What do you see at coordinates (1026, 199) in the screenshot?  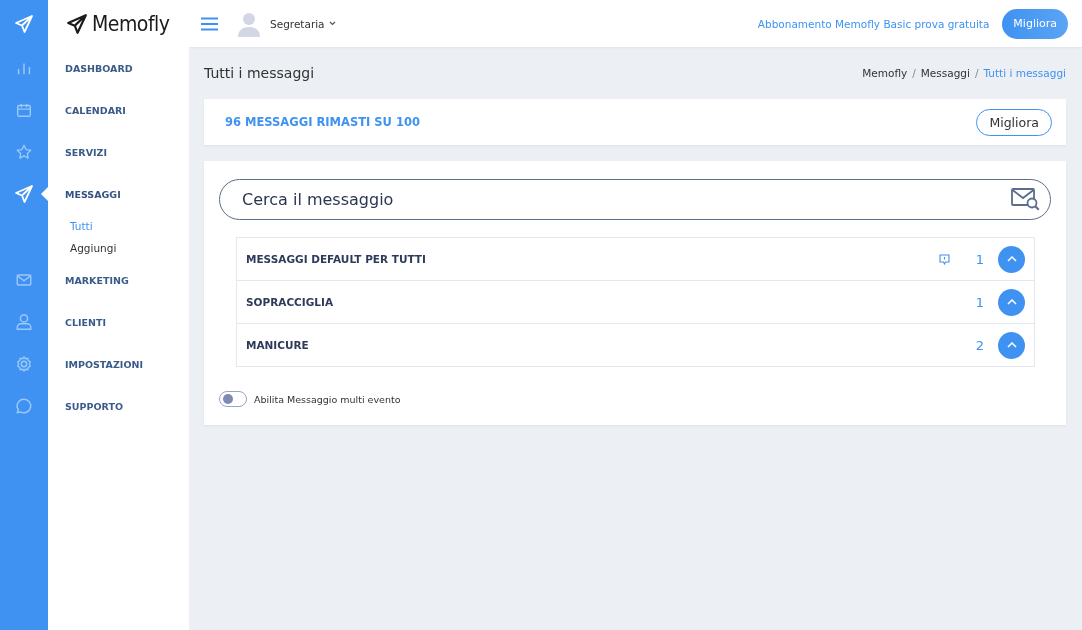 I see `mail-search-icon` at bounding box center [1026, 199].